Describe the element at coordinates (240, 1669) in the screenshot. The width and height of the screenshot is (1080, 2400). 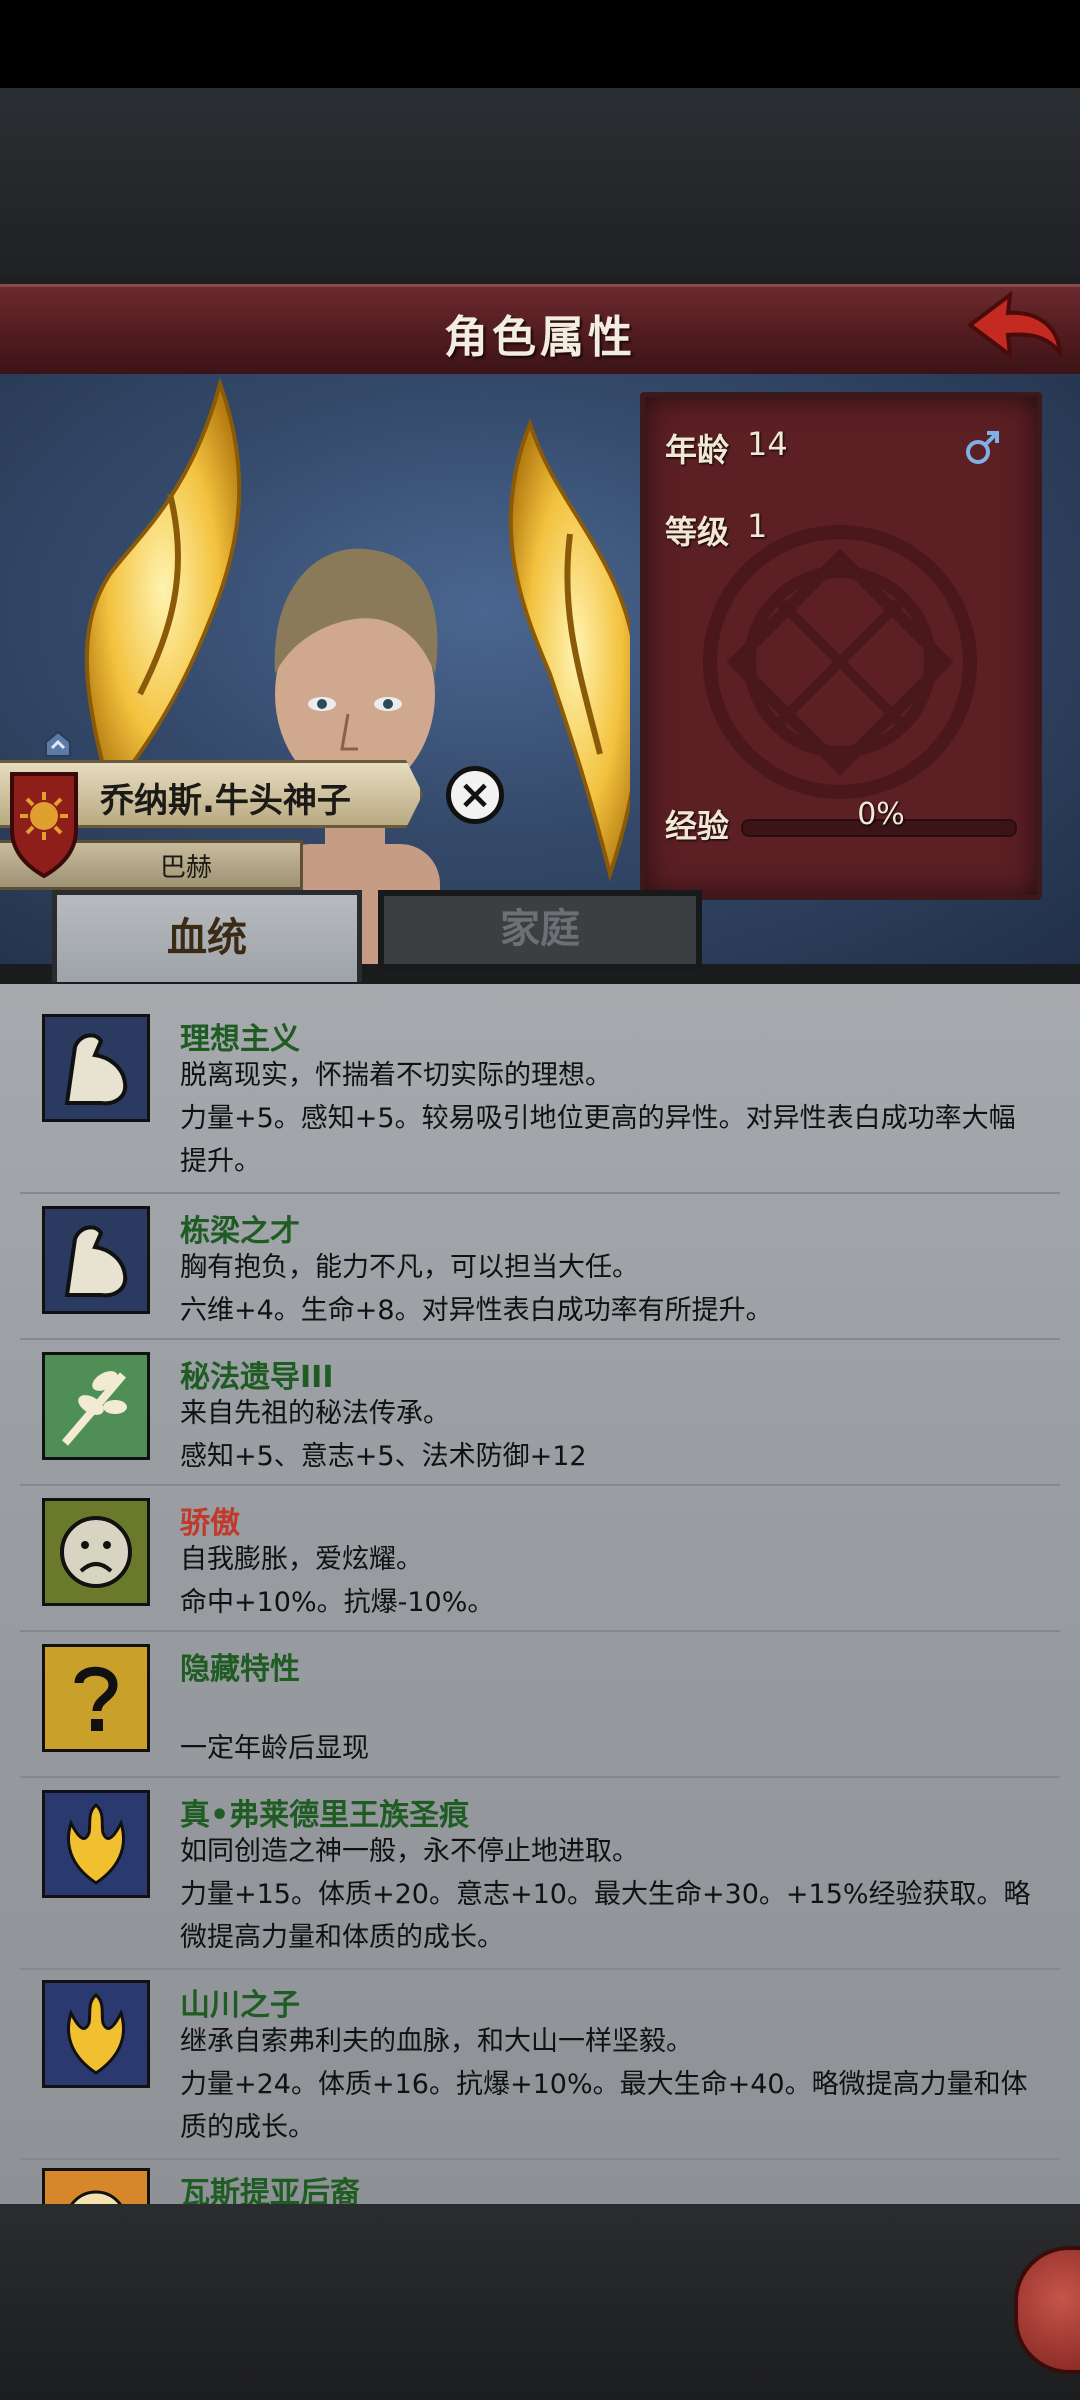
I see `trait-name: 隐藏特性` at that location.